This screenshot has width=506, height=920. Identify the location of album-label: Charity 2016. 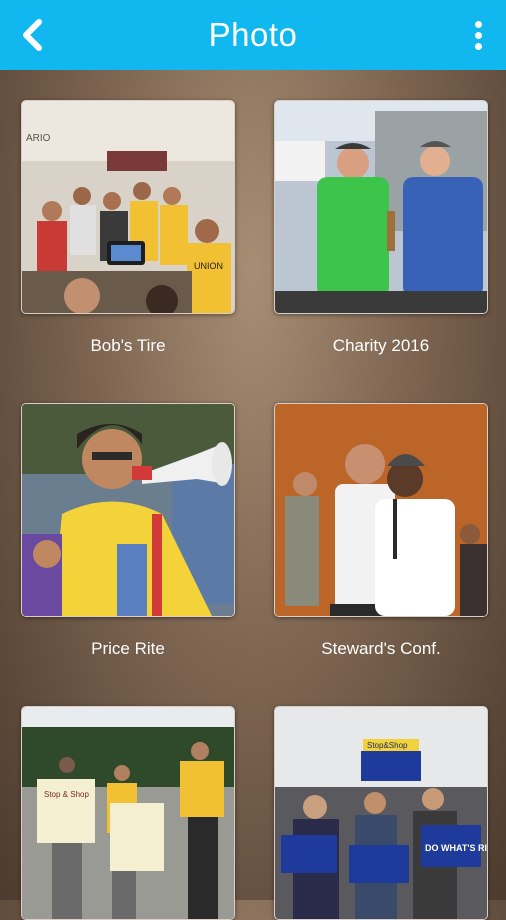
(381, 345).